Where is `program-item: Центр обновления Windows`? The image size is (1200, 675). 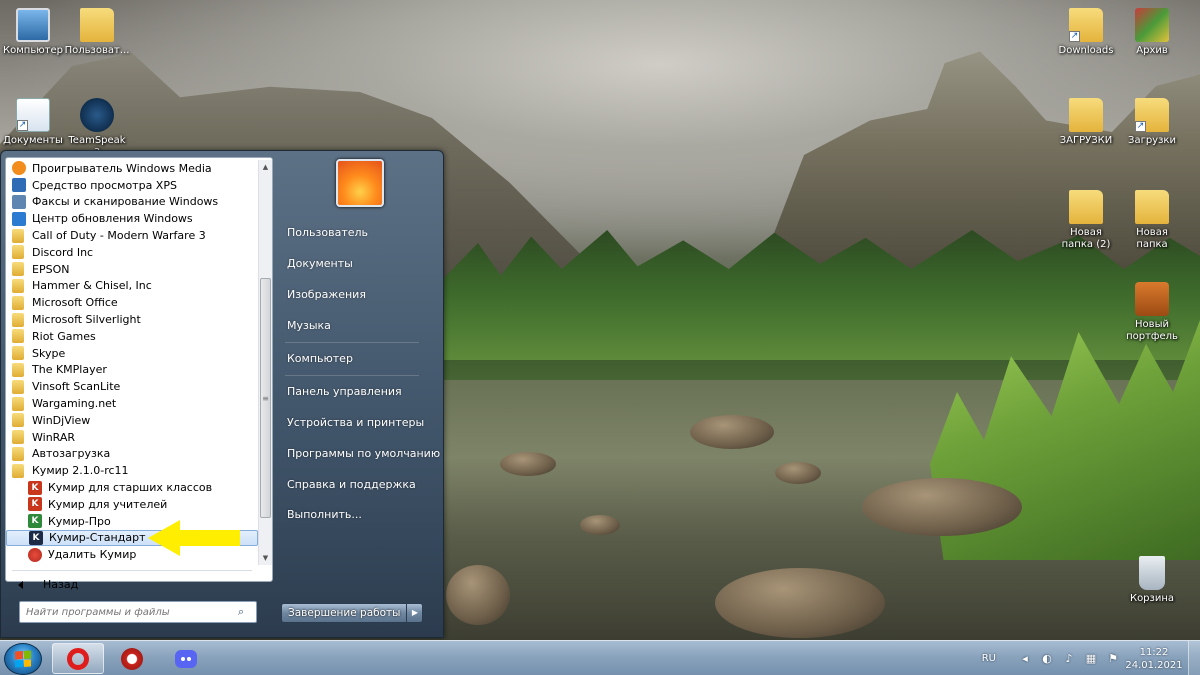 program-item: Центр обновления Windows is located at coordinates (132, 218).